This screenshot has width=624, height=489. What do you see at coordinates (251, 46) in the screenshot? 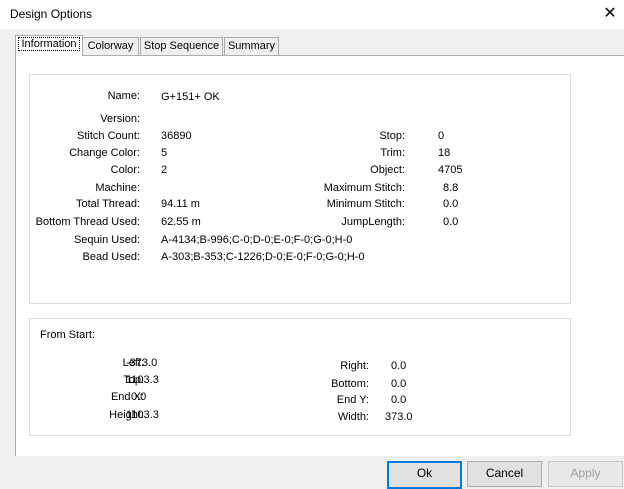
I see `tab-summary: Summary` at bounding box center [251, 46].